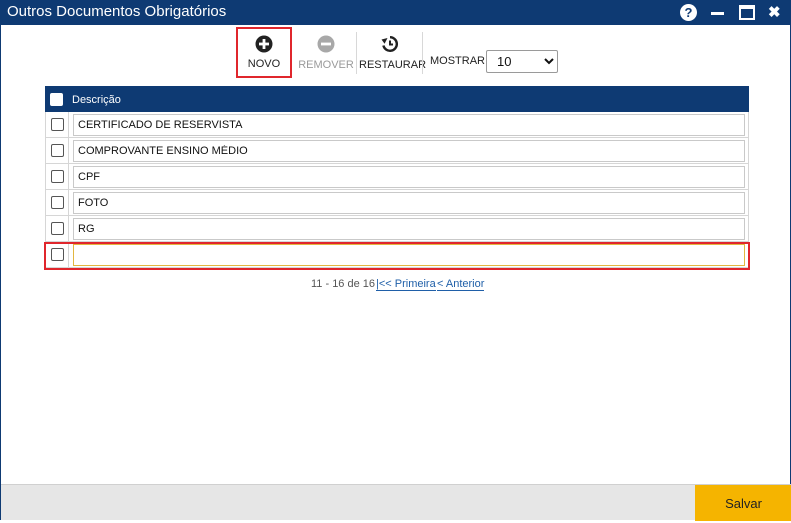  I want to click on novo-label: NOVO, so click(264, 64).